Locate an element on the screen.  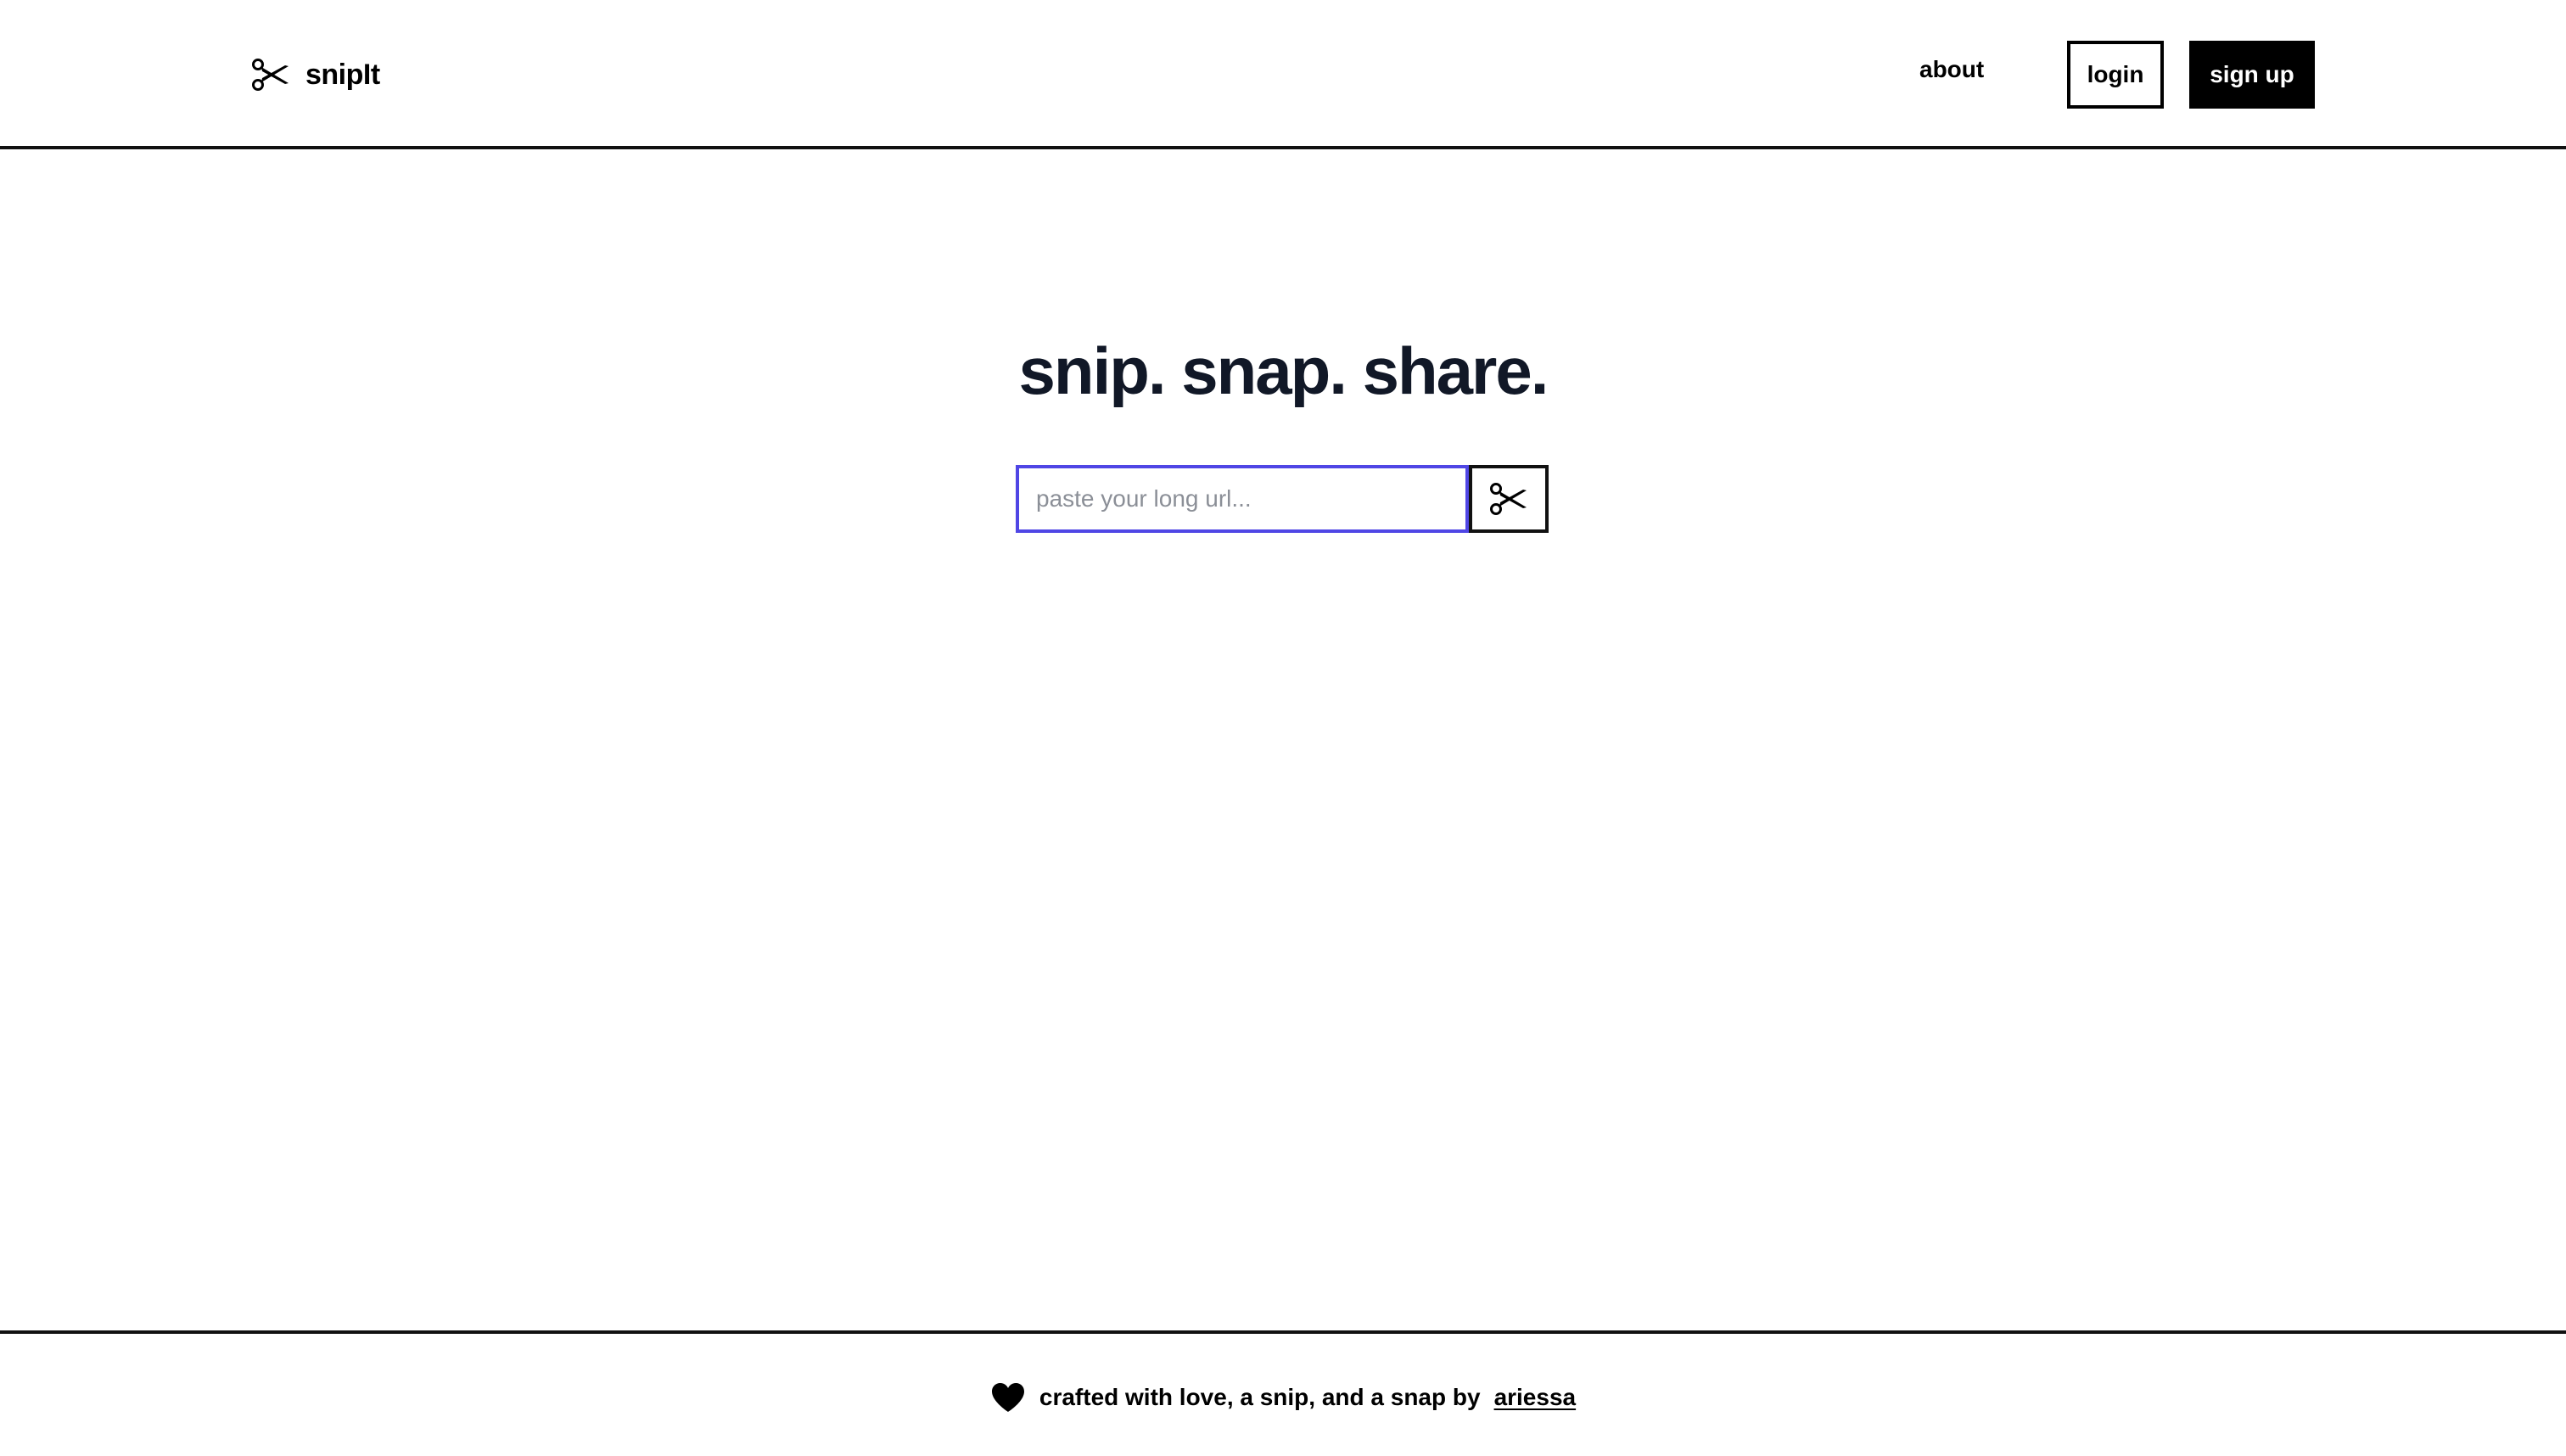
shorten-url-form is located at coordinates (1282, 499).